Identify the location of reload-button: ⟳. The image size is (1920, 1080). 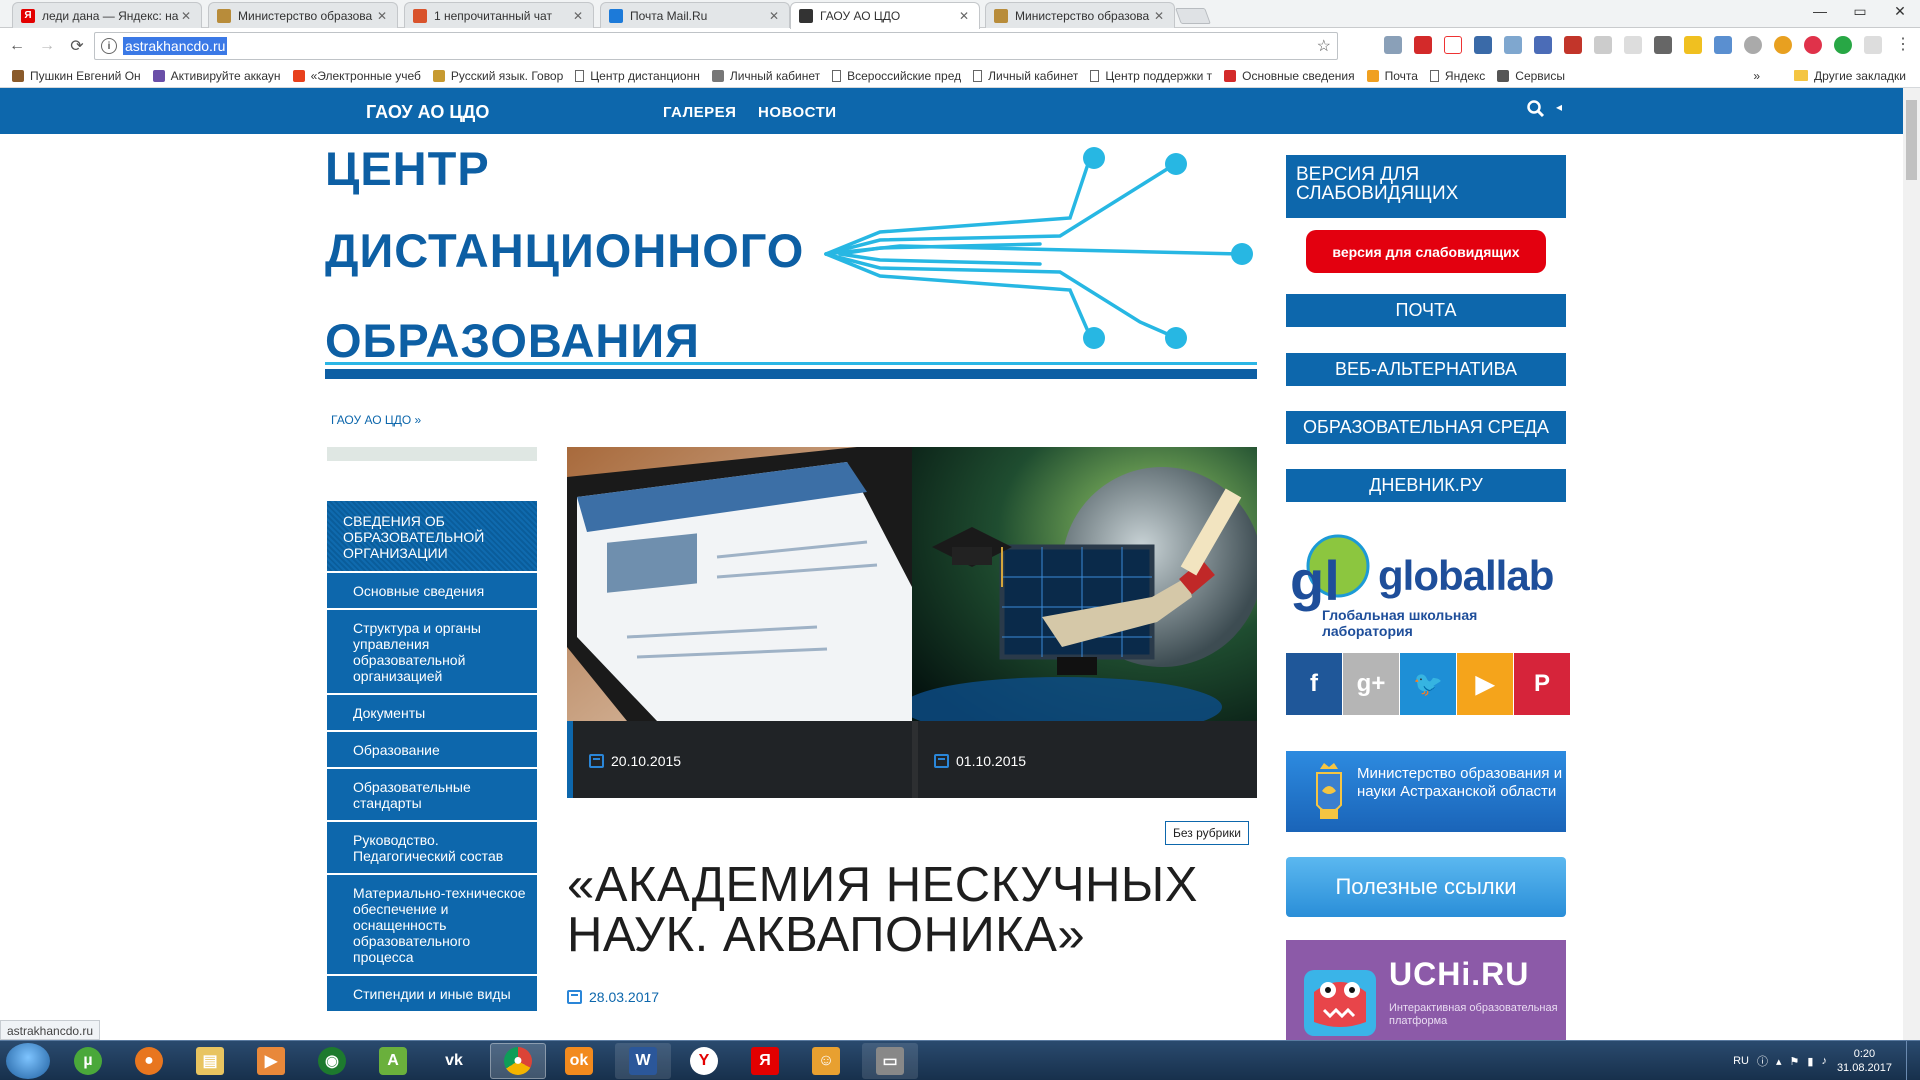
(77, 46).